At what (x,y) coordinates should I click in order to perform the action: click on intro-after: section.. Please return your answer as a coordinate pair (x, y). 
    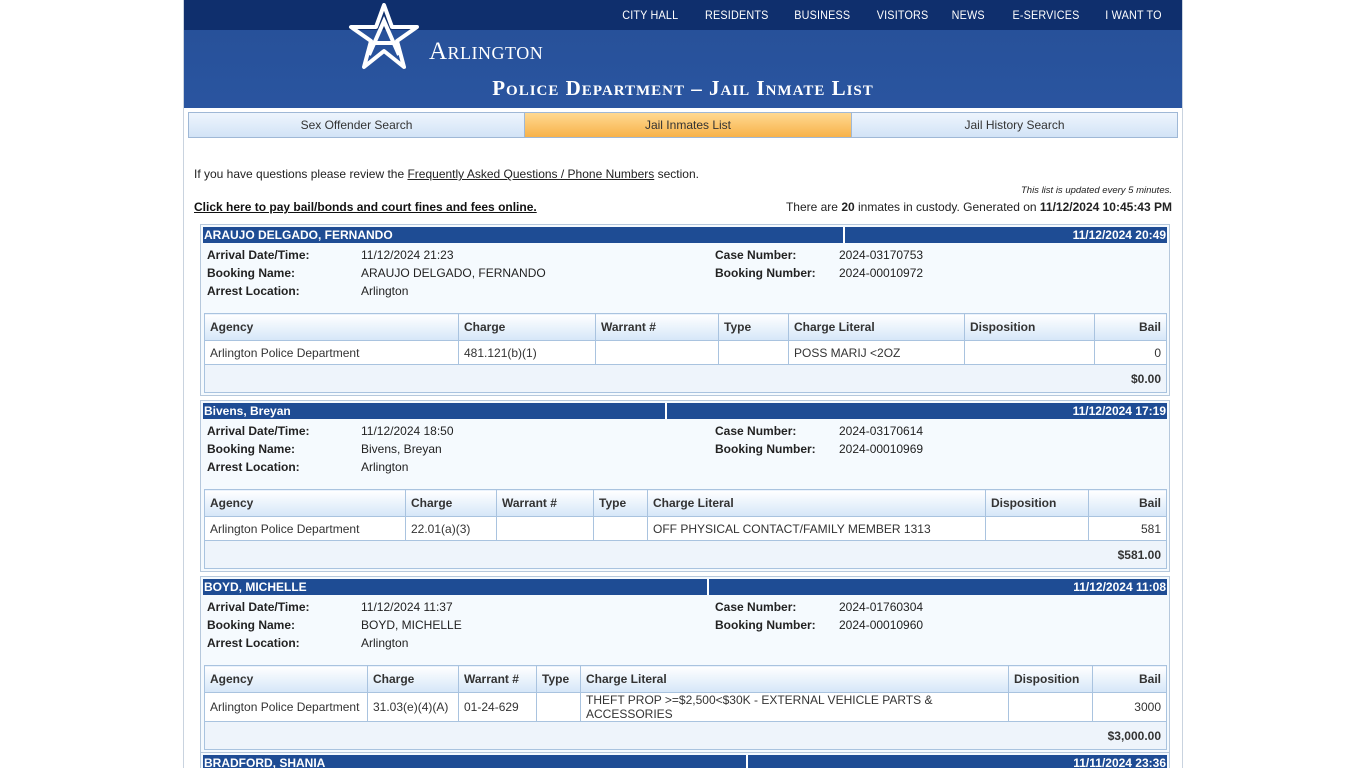
    Looking at the image, I should click on (676, 174).